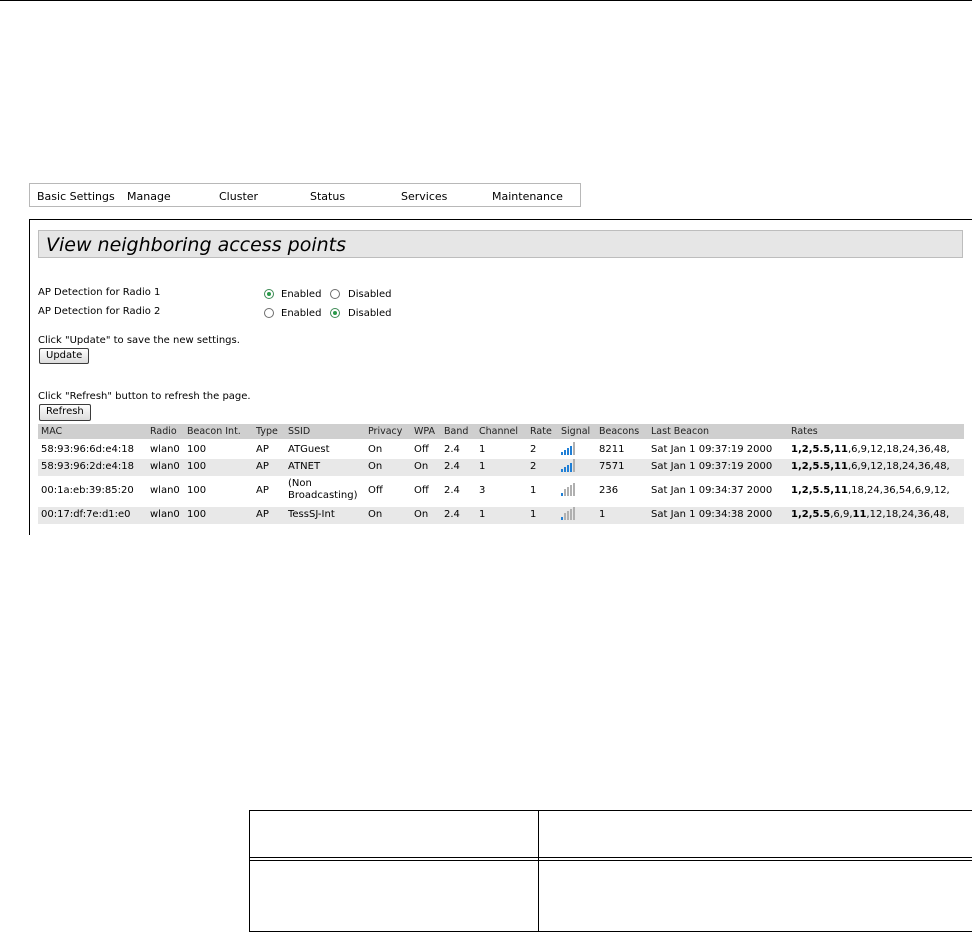 This screenshot has height=932, width=972. What do you see at coordinates (498, 431) in the screenshot?
I see `col-channel: Channel` at bounding box center [498, 431].